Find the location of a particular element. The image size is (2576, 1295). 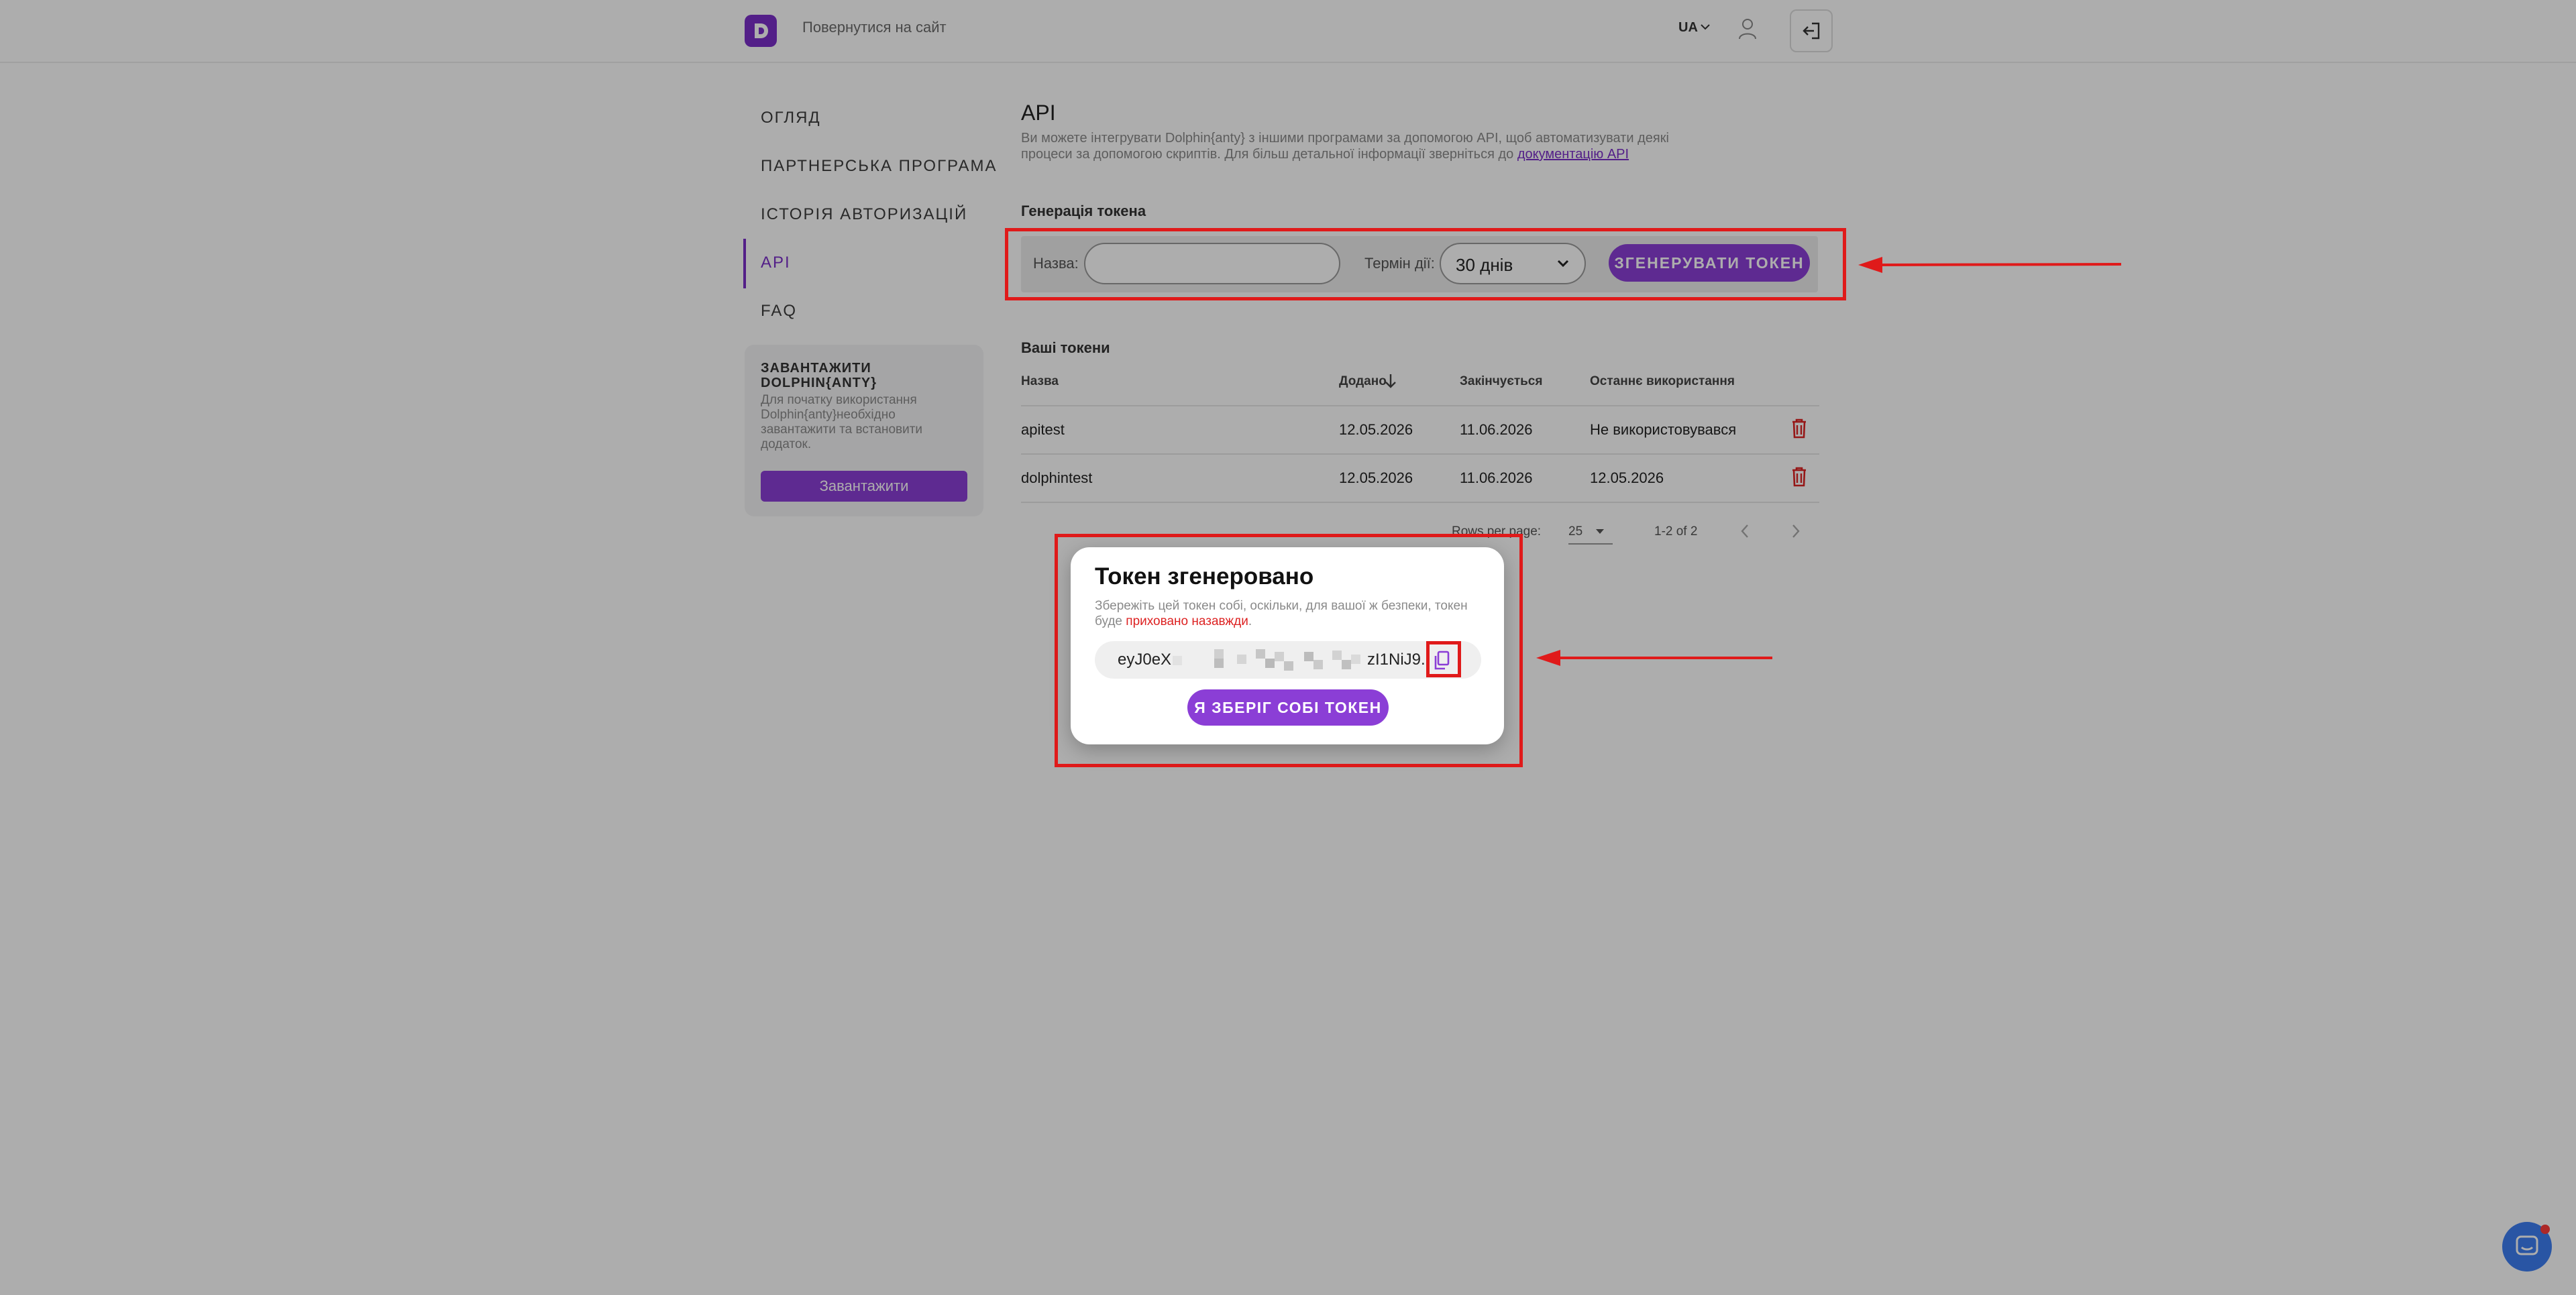

annotation-box-generation-form is located at coordinates (1425, 264).